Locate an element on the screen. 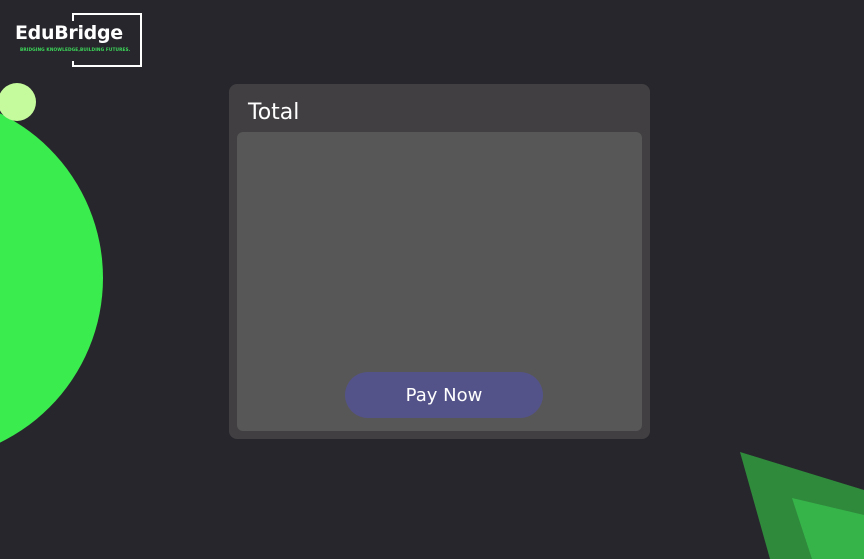 This screenshot has height=559, width=864. green-circle-decoration is located at coordinates (51, 278).